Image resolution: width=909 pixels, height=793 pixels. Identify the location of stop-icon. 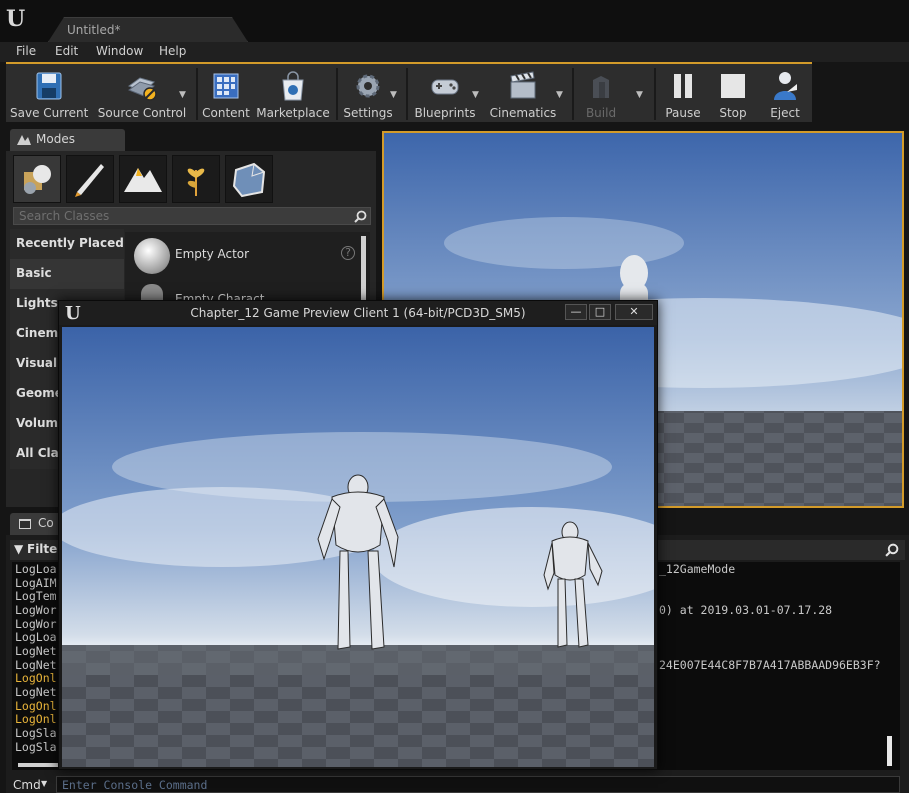
(733, 86).